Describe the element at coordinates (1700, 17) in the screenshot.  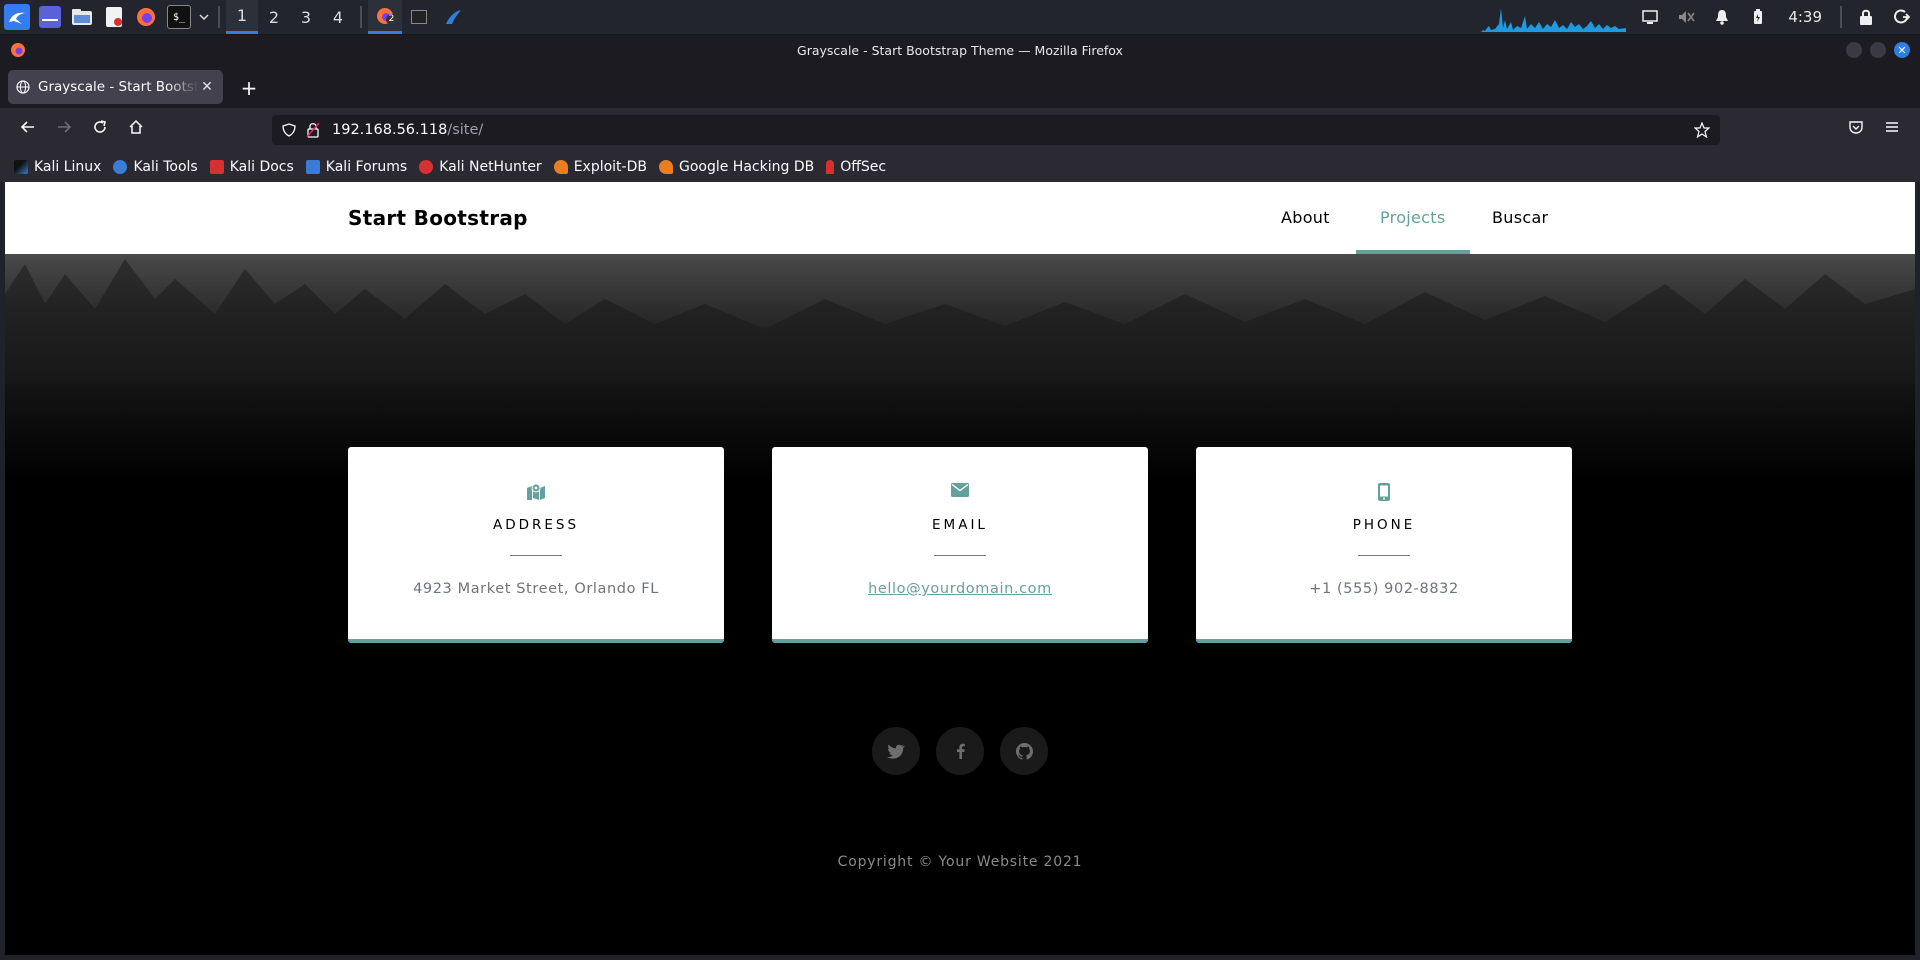
I see `system-tray: 4:39` at that location.